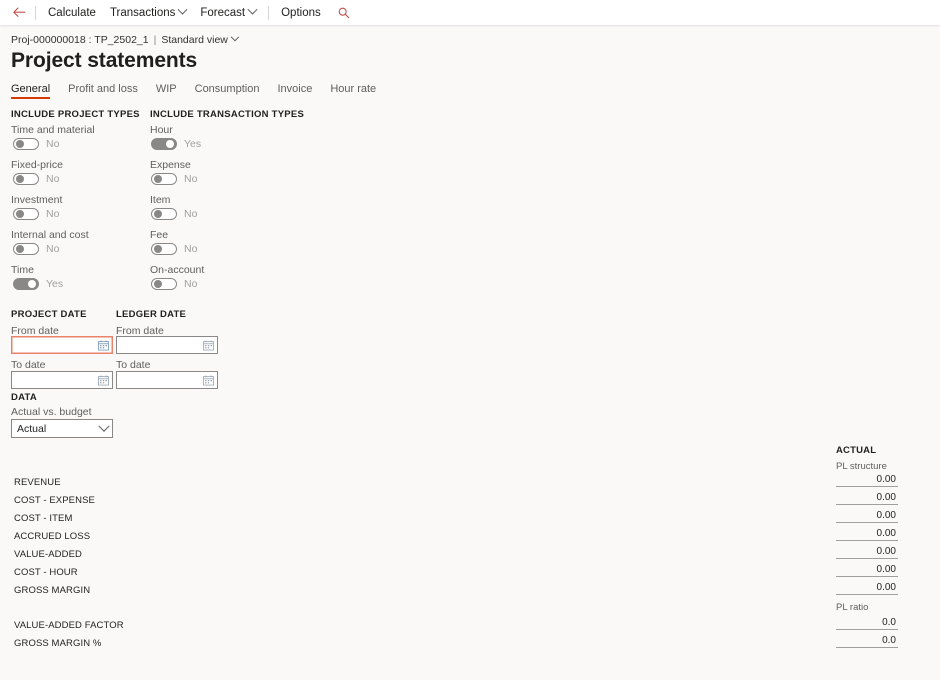  What do you see at coordinates (159, 235) in the screenshot?
I see `label-fee: Fee` at bounding box center [159, 235].